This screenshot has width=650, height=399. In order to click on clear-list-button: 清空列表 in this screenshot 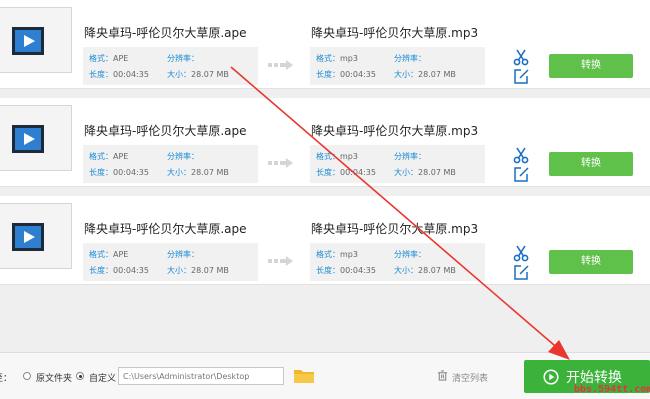, I will do `click(470, 377)`.